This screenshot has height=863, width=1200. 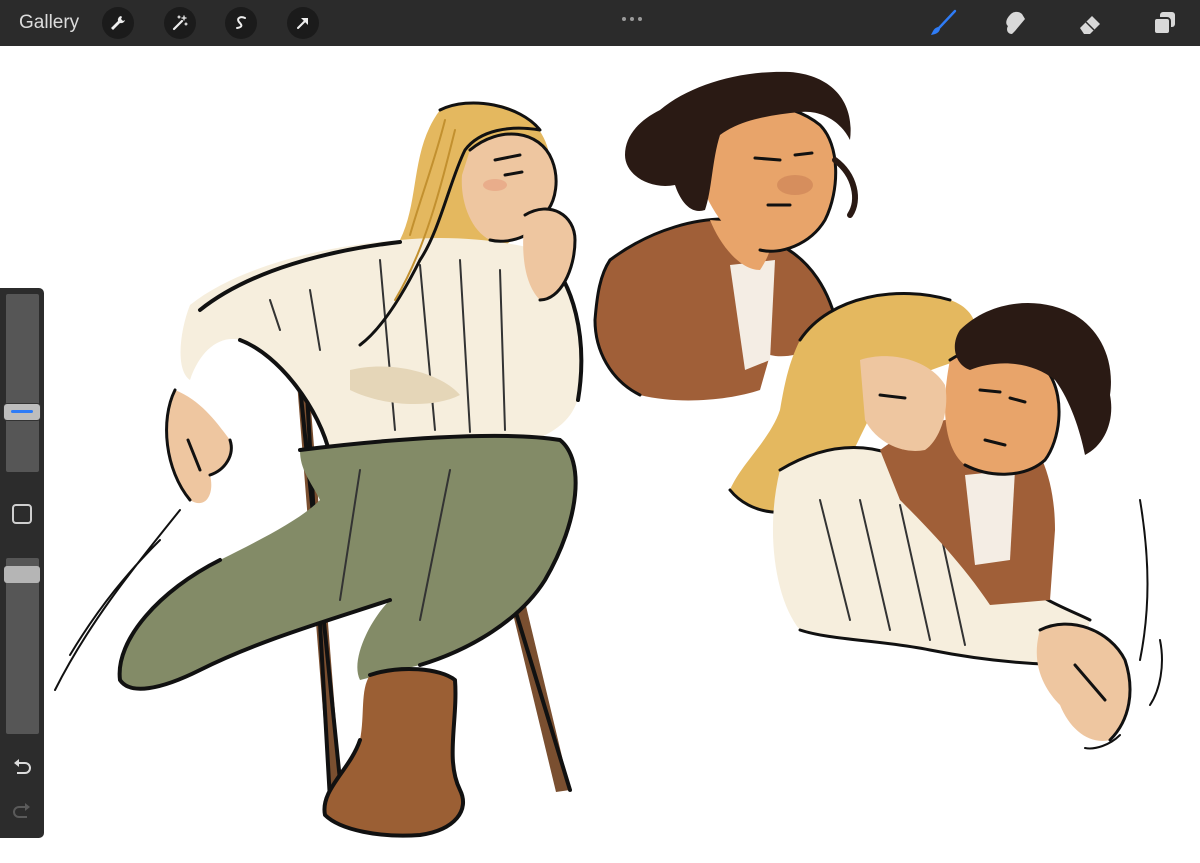 I want to click on magic-wand-icon, so click(x=180, y=23).